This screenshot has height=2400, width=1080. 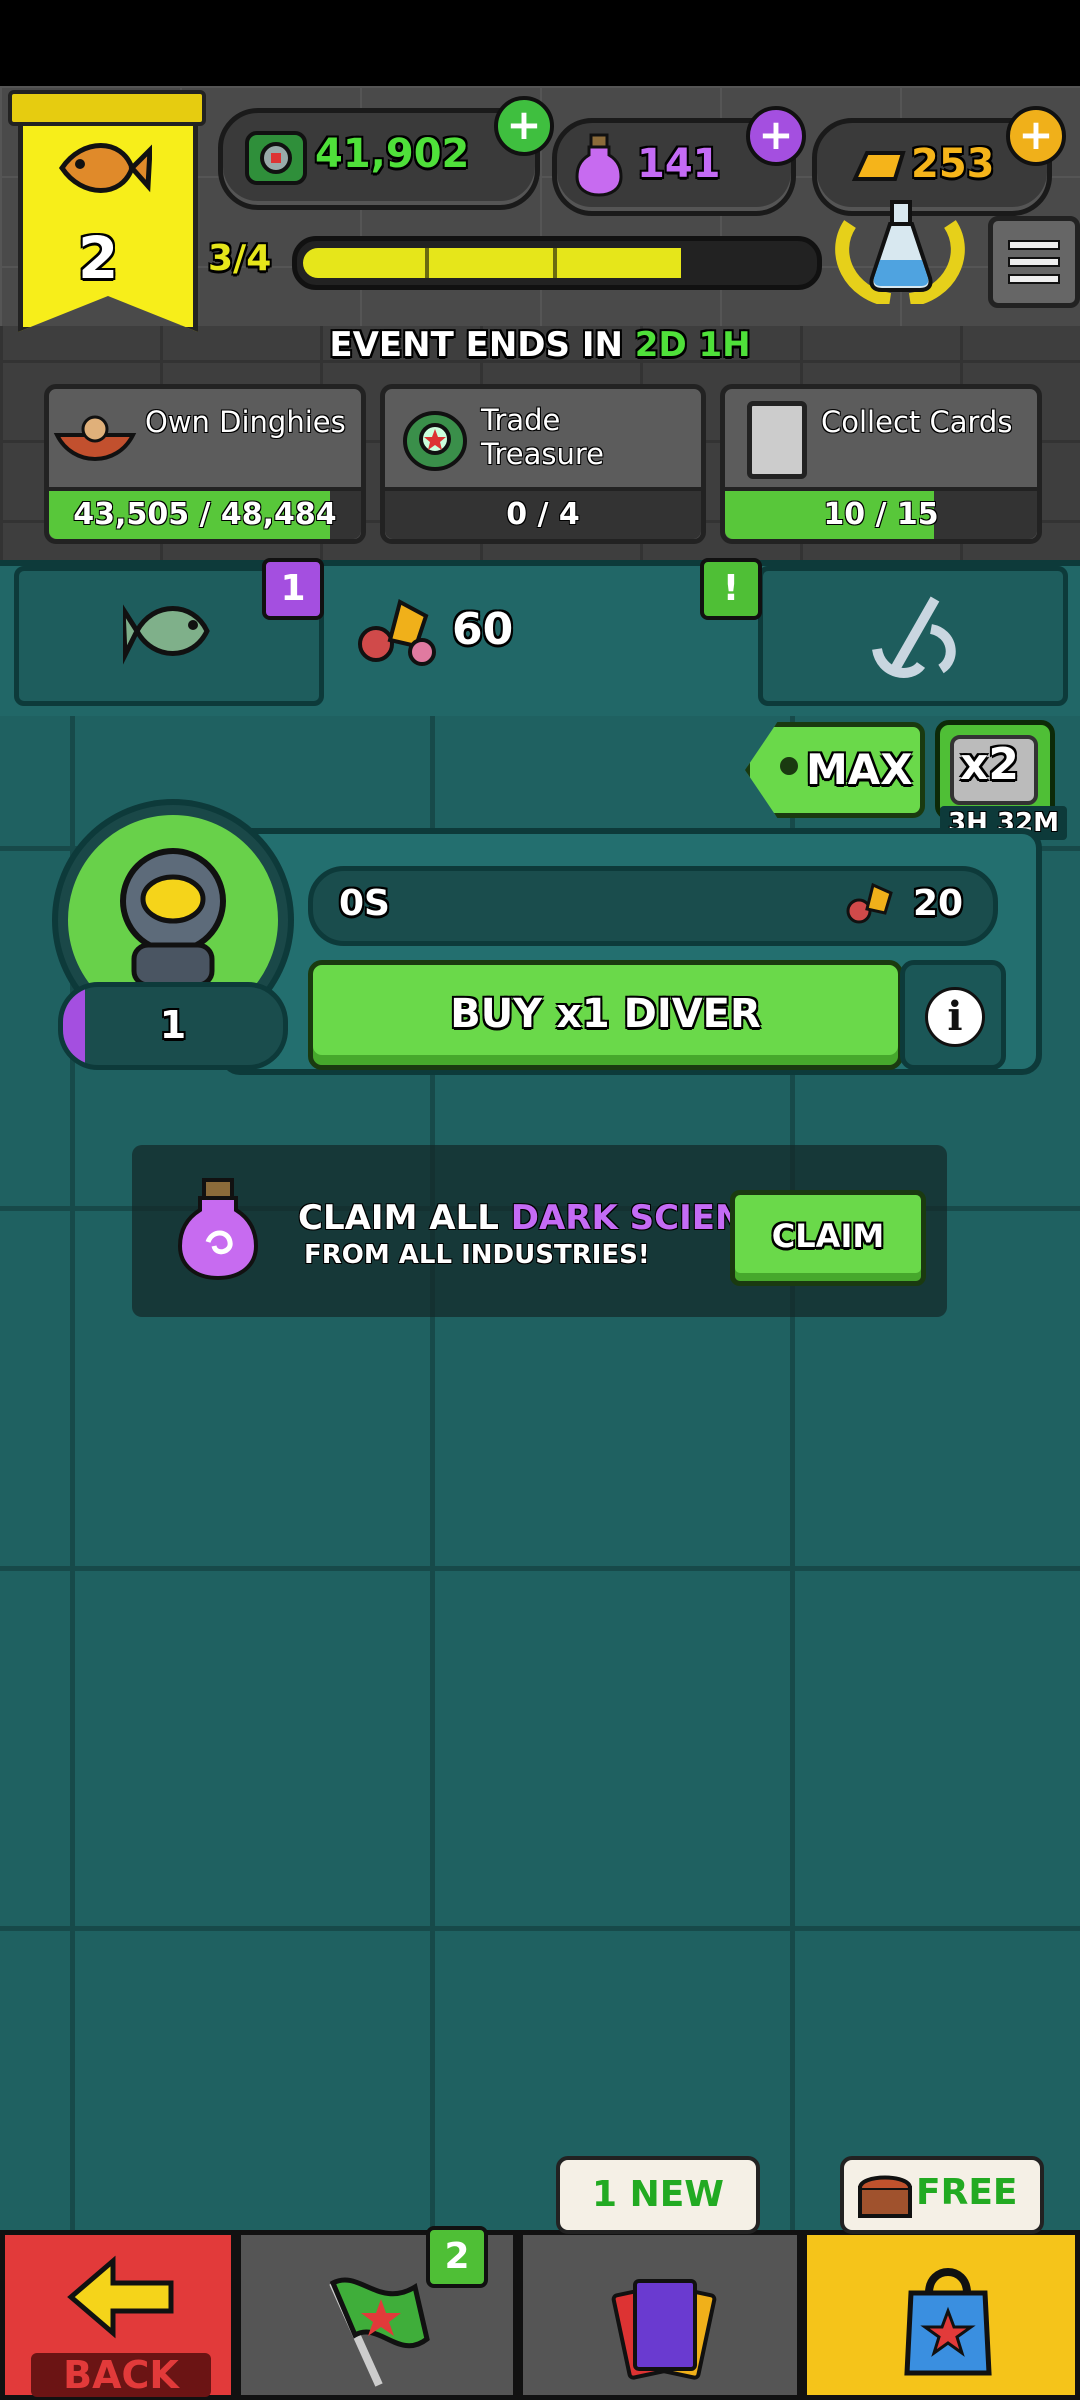 What do you see at coordinates (521, 420) in the screenshot?
I see `objective-label-line1: Trade` at bounding box center [521, 420].